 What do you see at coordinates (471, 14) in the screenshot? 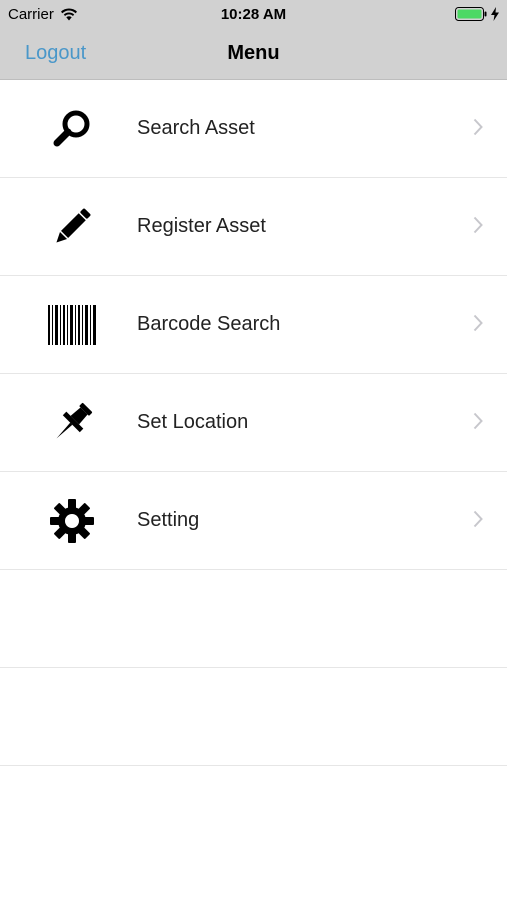
I see `battery-icon` at bounding box center [471, 14].